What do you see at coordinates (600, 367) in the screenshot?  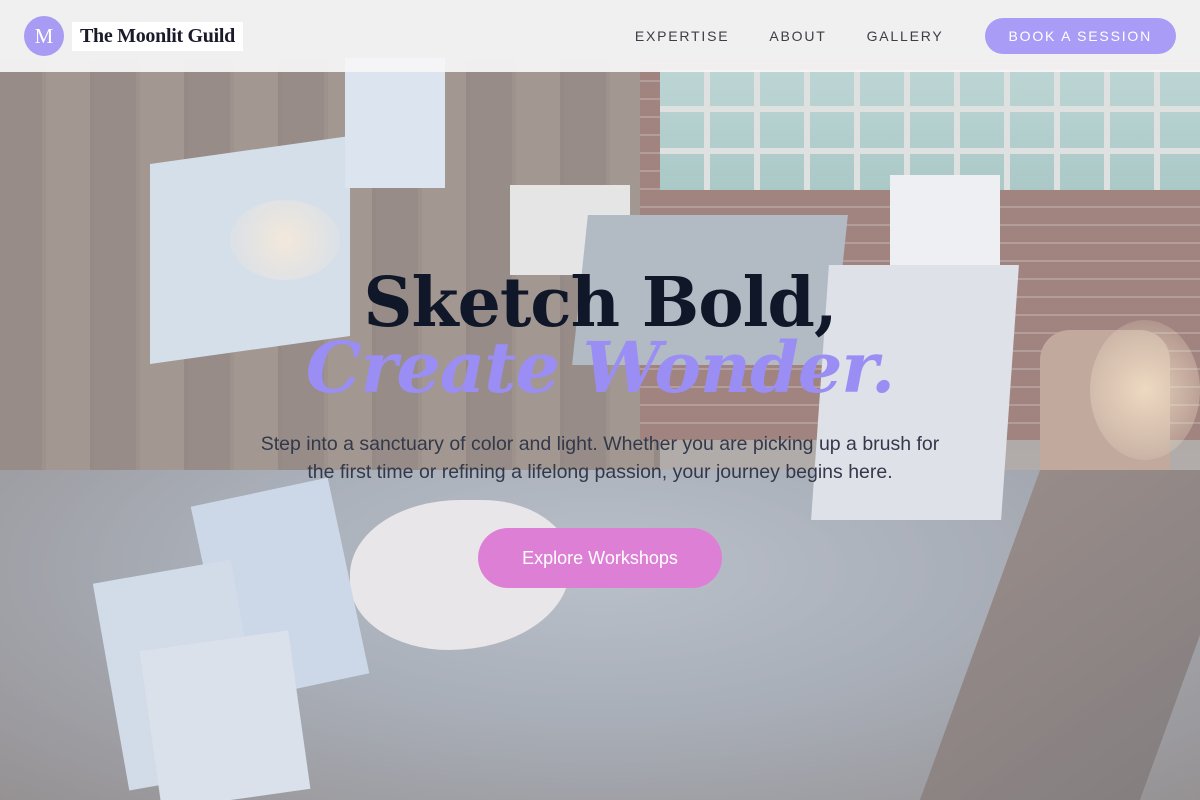 I see `headline-line-2: Create Wonder.` at bounding box center [600, 367].